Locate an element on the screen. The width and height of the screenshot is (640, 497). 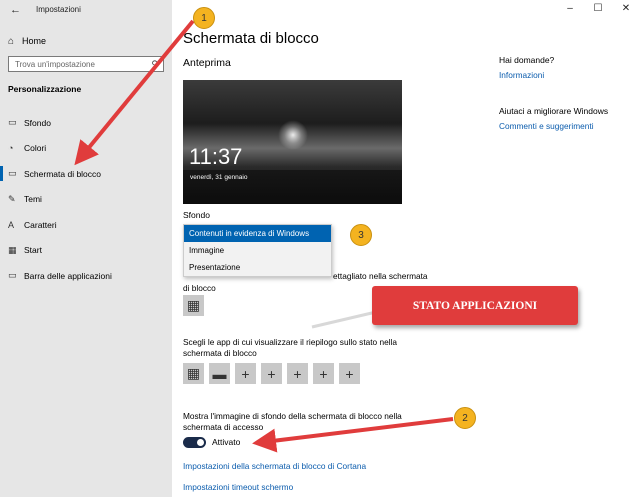
brush-icon: ✎ is located at coordinates (12, 198).